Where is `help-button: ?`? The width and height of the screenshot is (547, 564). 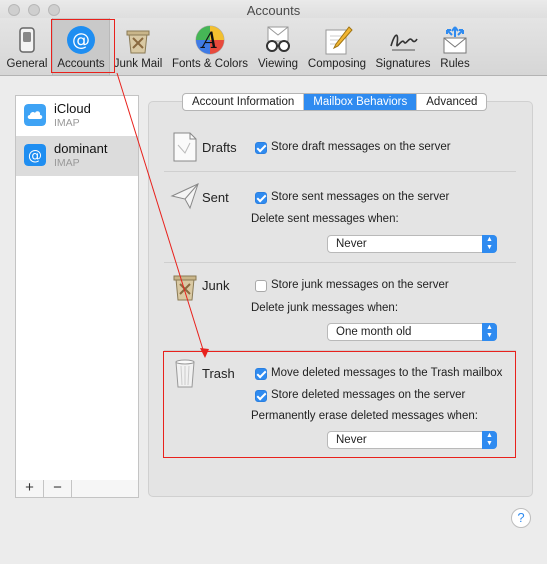
help-button: ? is located at coordinates (521, 518).